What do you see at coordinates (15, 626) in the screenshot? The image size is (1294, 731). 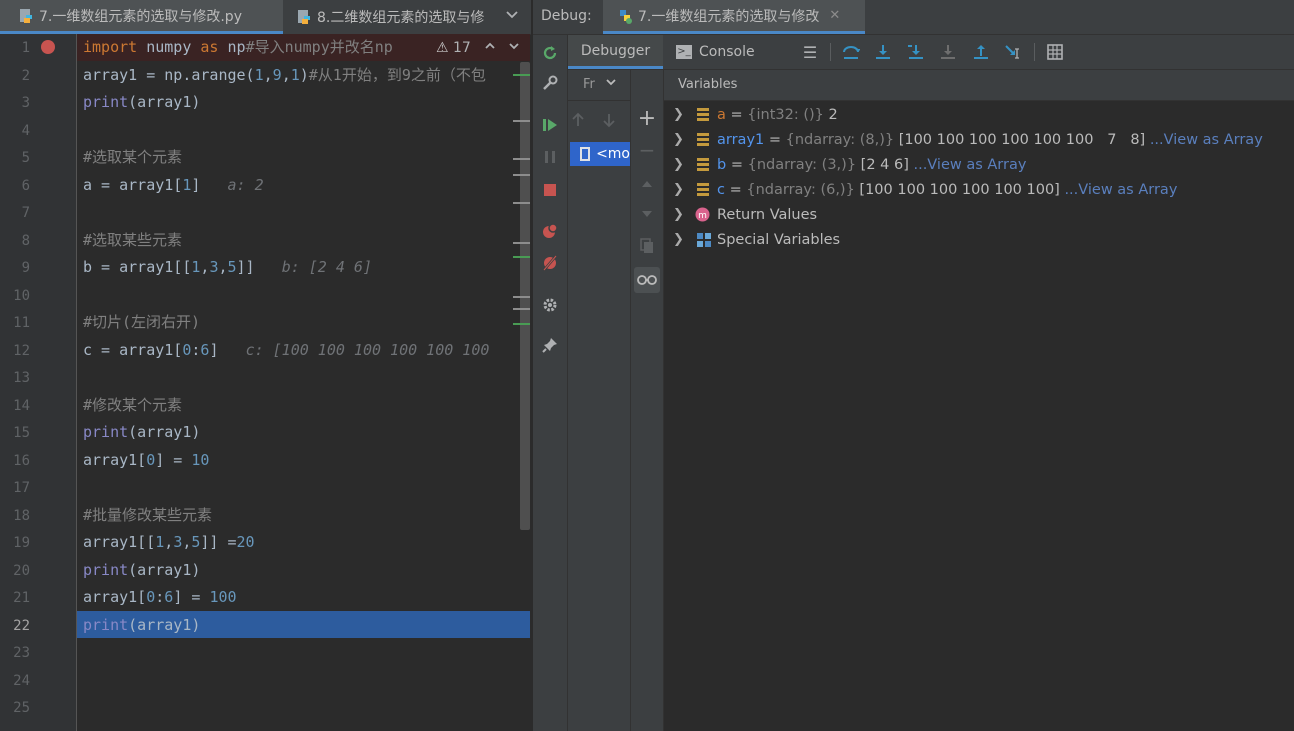 I see `line-number: 22` at bounding box center [15, 626].